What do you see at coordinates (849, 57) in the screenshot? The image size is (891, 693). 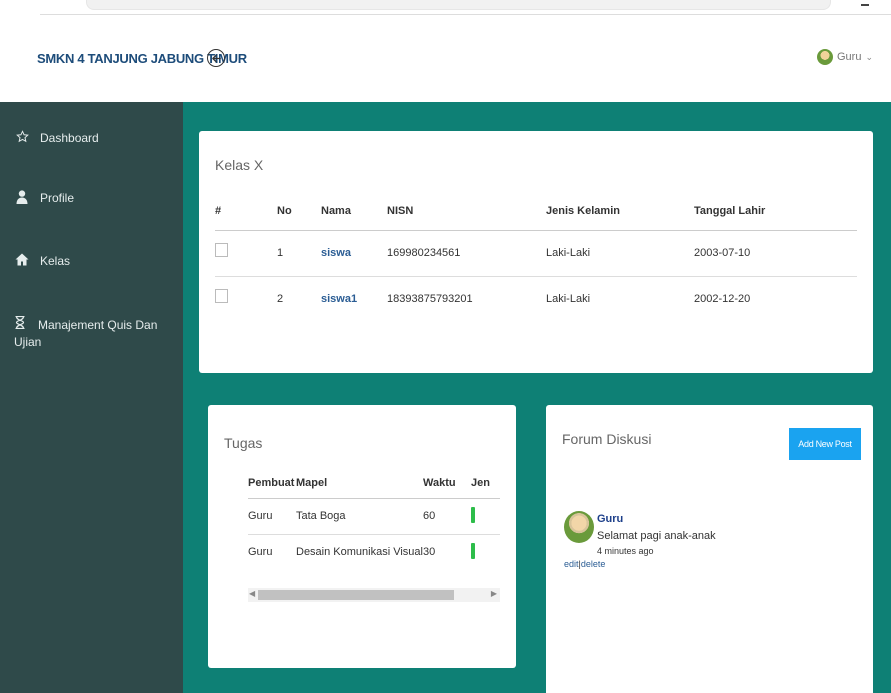 I see `user-name: Guru` at bounding box center [849, 57].